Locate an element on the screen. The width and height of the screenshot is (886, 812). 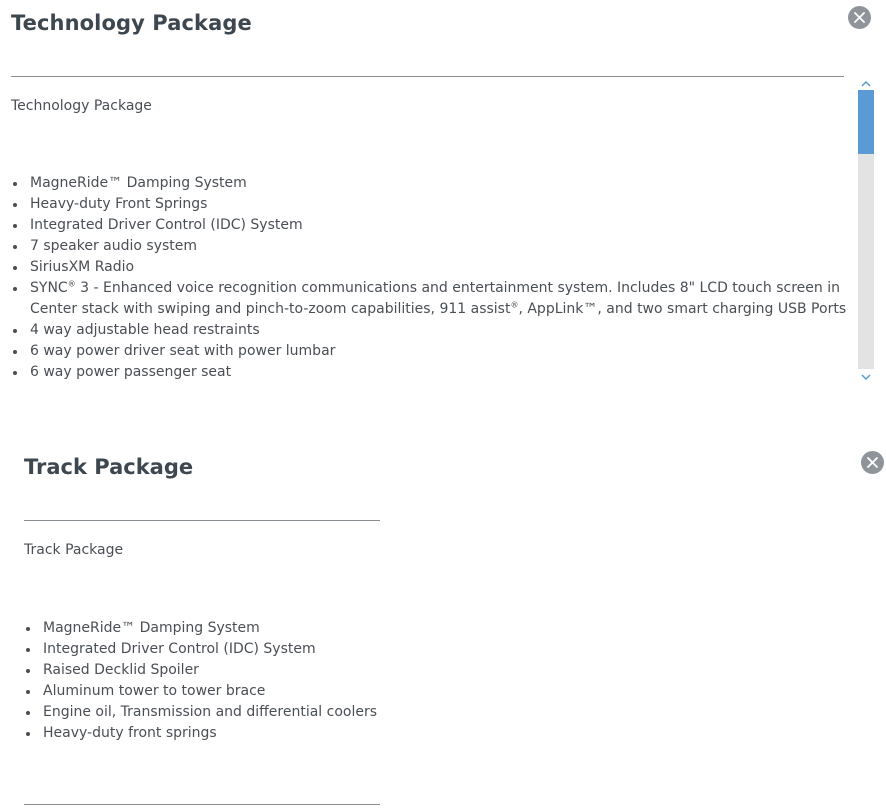
list-item: SiriusXM Radio is located at coordinates (429, 267).